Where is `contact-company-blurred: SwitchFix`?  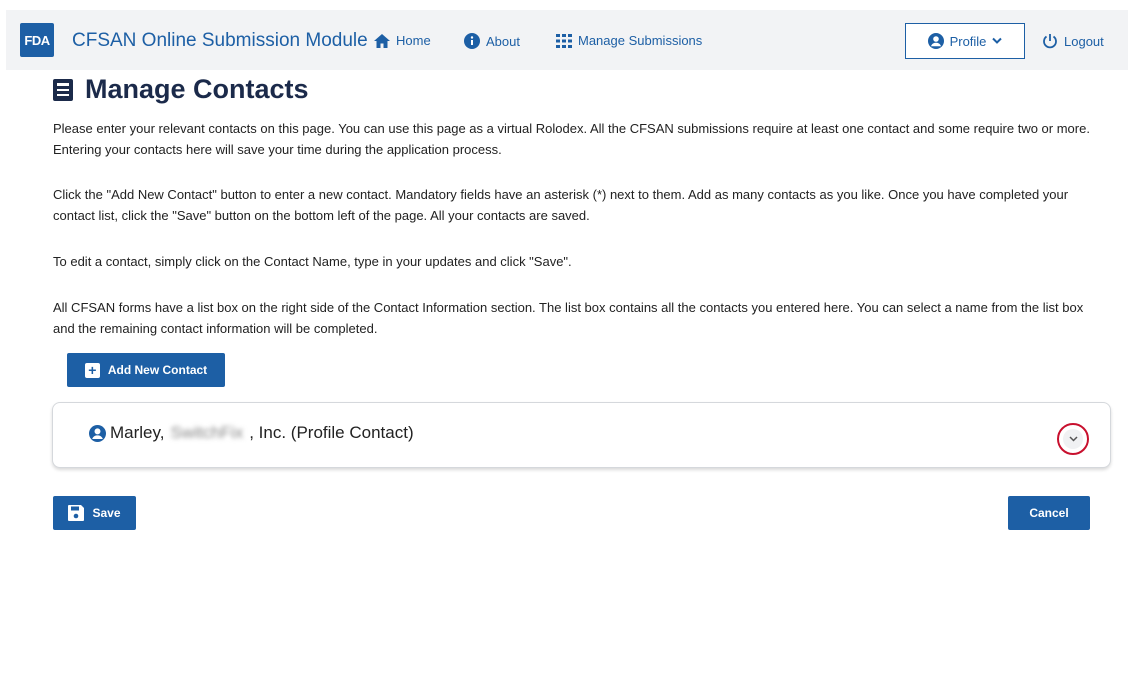
contact-company-blurred: SwitchFix is located at coordinates (207, 432).